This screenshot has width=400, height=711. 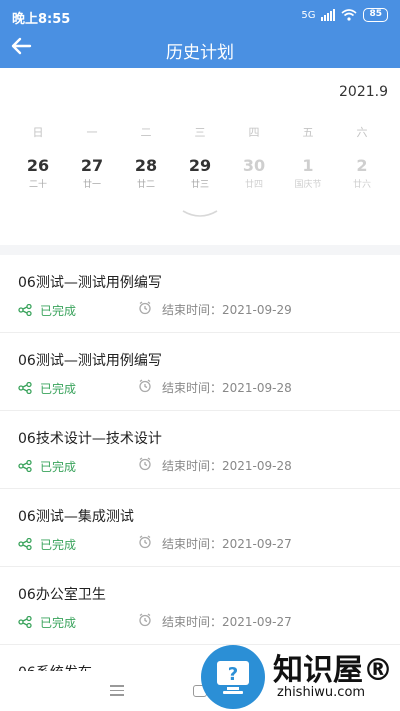 I want to click on plan-item: 06技术设计—技术设计已完成 结束时间：2021-09-28, so click(x=200, y=450).